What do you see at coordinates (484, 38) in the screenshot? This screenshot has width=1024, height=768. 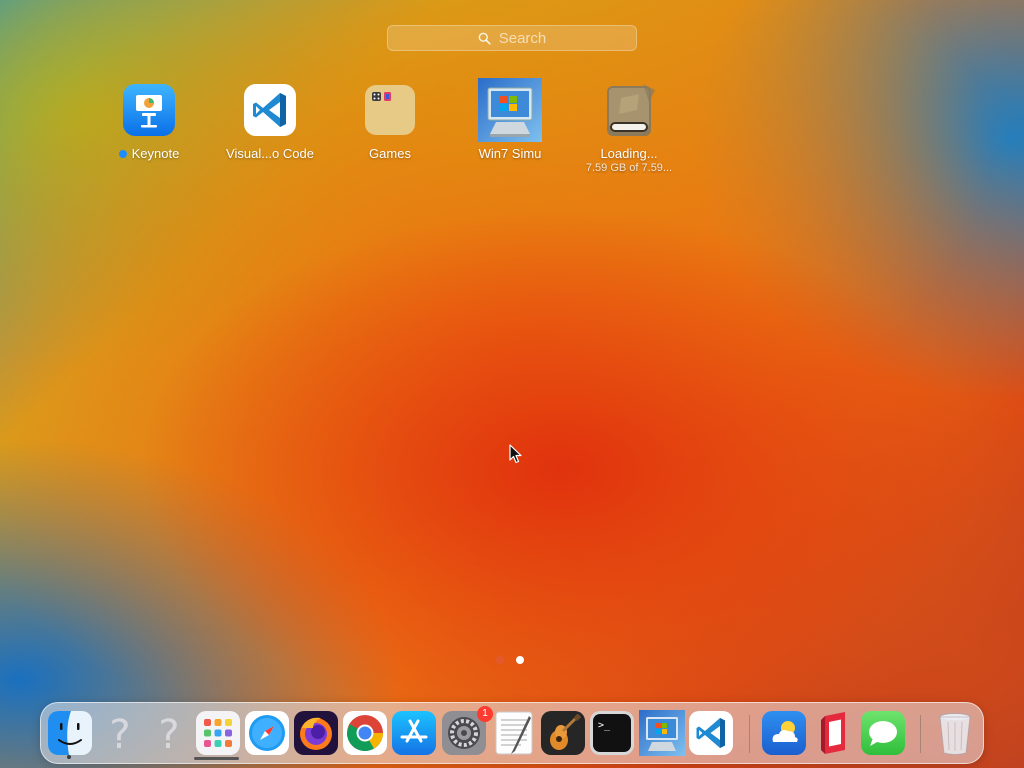 I see `magnifier-icon` at bounding box center [484, 38].